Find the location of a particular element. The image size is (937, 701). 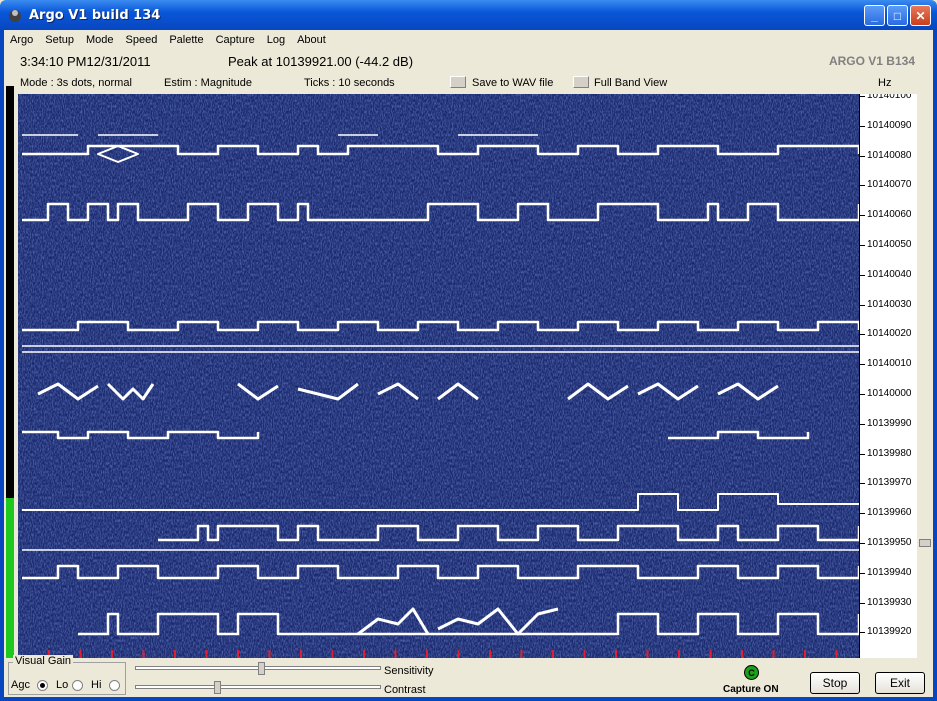

axis-label: 10139920 is located at coordinates (889, 632).